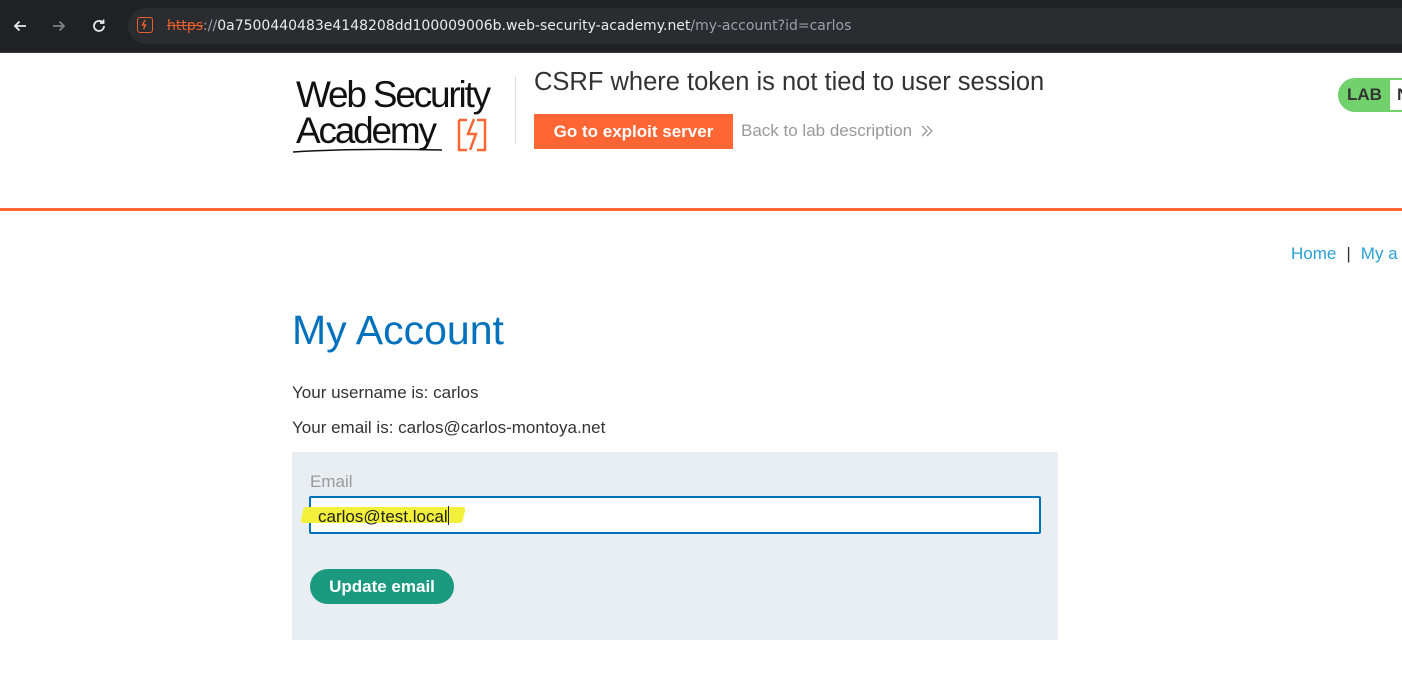  I want to click on username-text: Your username is: carlos, so click(385, 392).